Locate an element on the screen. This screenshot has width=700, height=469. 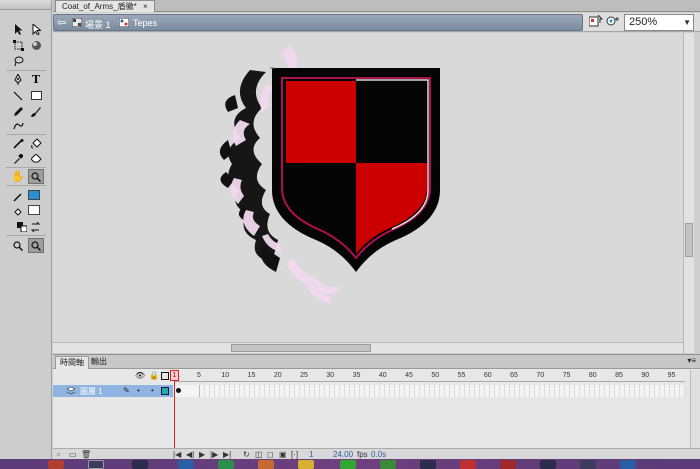
subselection-arrow-icon is located at coordinates (36, 29).